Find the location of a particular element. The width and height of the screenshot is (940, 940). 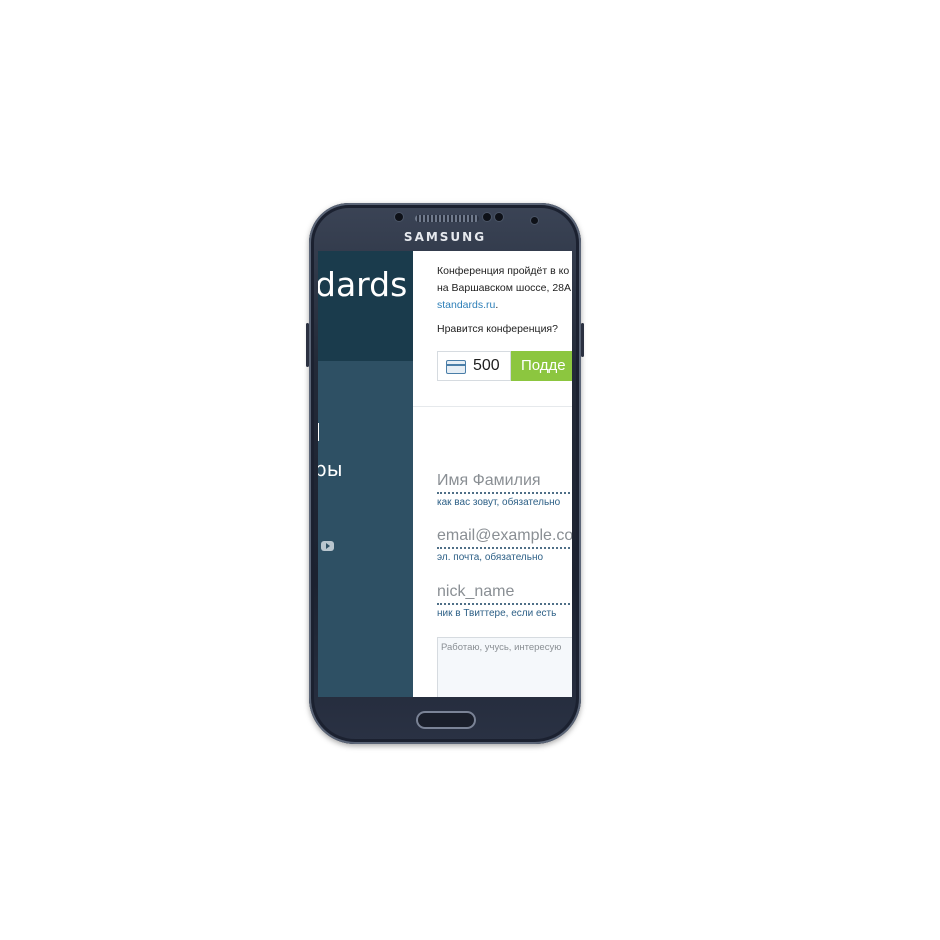

sidebar-nav-item-fragment is located at coordinates (318, 432).